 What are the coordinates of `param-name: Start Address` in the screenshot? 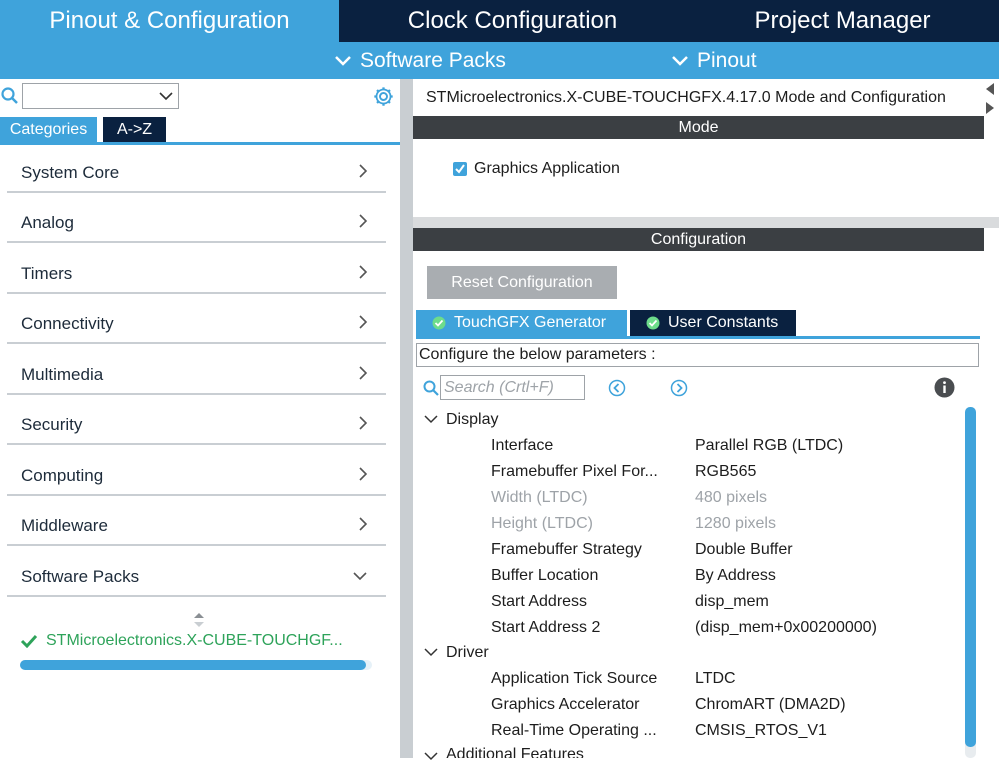 It's located at (539, 605).